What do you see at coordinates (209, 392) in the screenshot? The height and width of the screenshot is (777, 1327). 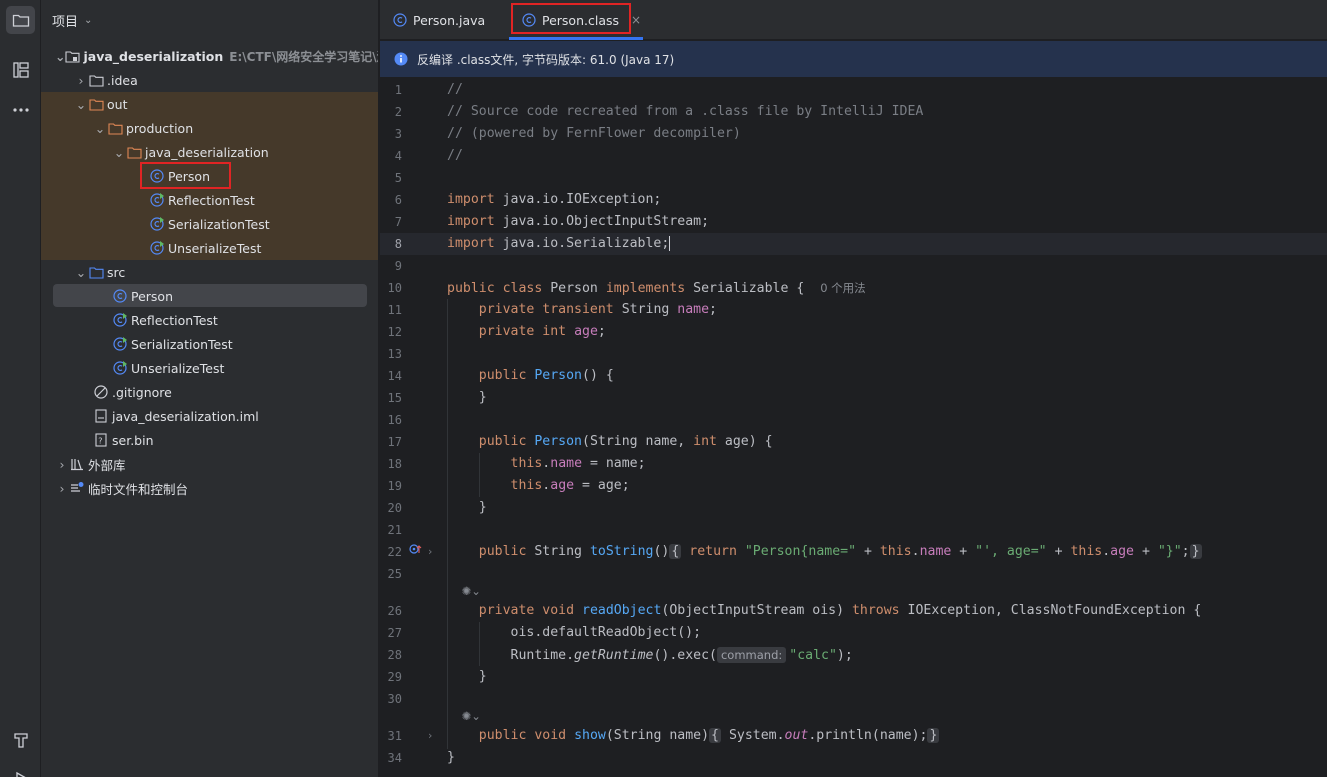 I see `tree-item-gitignore: .gitignore` at bounding box center [209, 392].